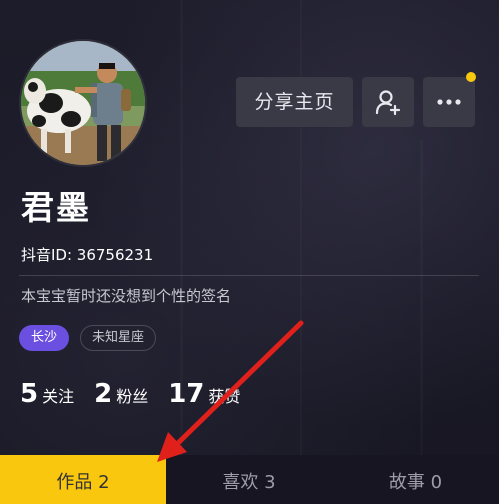 The width and height of the screenshot is (499, 504). What do you see at coordinates (224, 395) in the screenshot?
I see `likes-label: 获赞` at bounding box center [224, 395].